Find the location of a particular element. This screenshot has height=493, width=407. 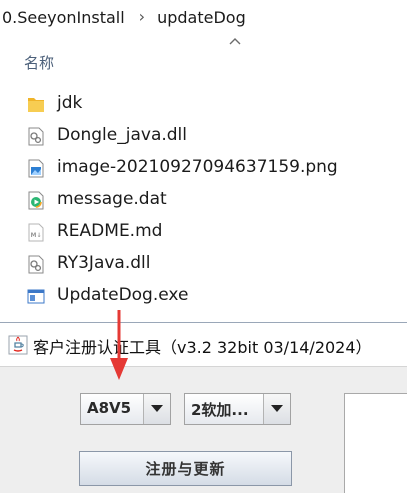

column-header-name: 名称 is located at coordinates (39, 62).